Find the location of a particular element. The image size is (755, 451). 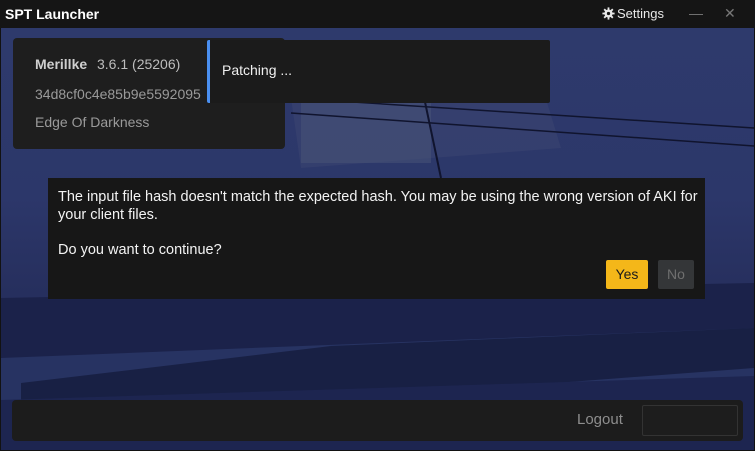

profile-id: 34d8cf0c4e85b9e5592095 is located at coordinates (118, 94).